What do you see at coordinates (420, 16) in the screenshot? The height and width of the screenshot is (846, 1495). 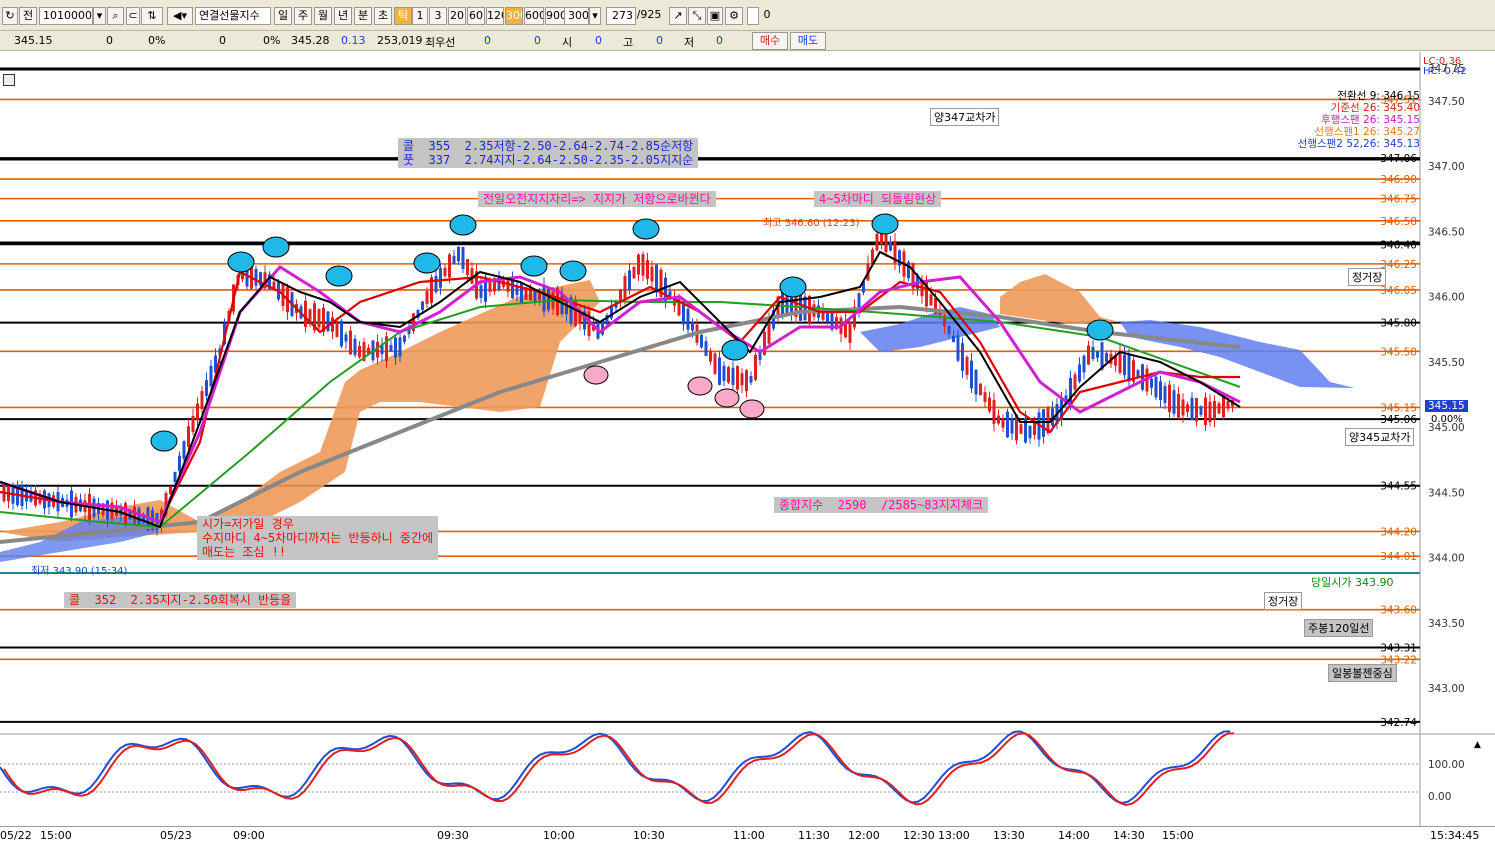 I see `interval-button-1: 1` at bounding box center [420, 16].